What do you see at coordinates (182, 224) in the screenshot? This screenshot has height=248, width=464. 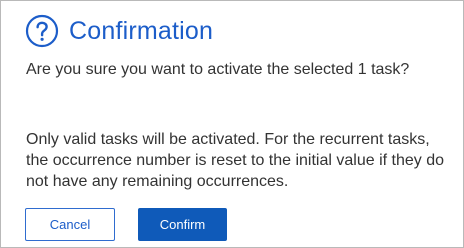 I see `confirm-button: Confirm` at bounding box center [182, 224].